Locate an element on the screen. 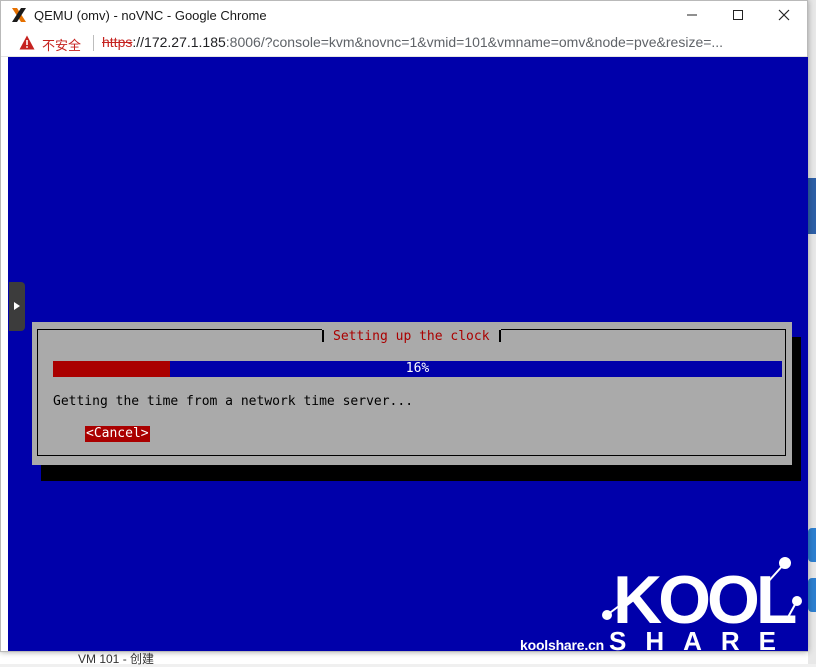  novnc-sidebar-handle is located at coordinates (17, 306).